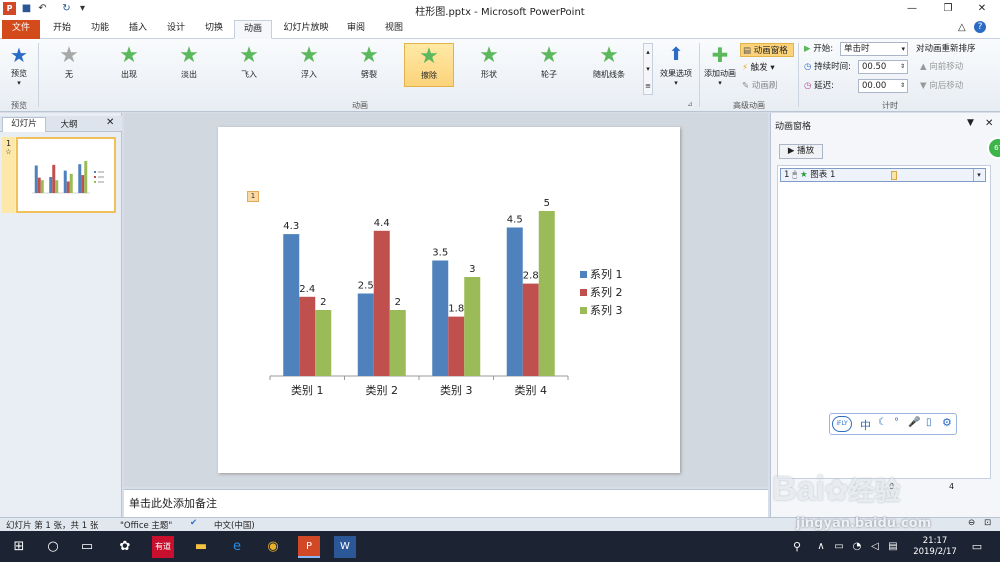  What do you see at coordinates (912, 9) in the screenshot?
I see `minimize-button: —` at bounding box center [912, 9].